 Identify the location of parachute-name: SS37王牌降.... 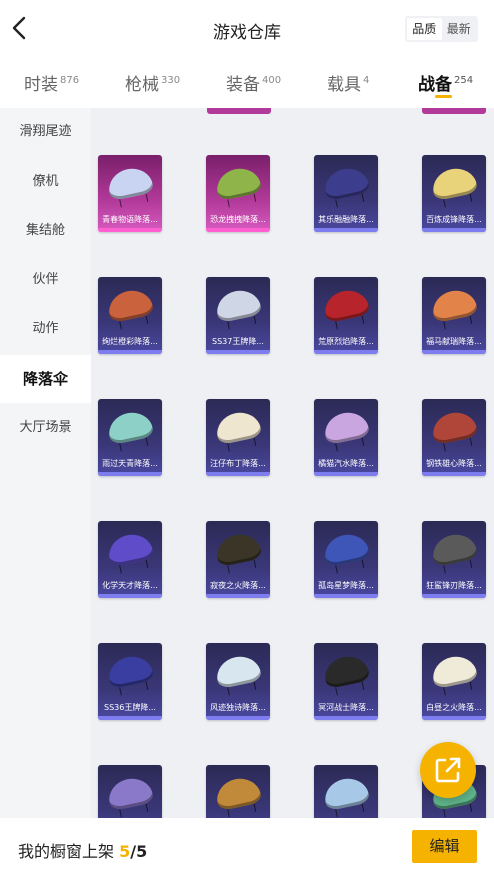
(238, 341).